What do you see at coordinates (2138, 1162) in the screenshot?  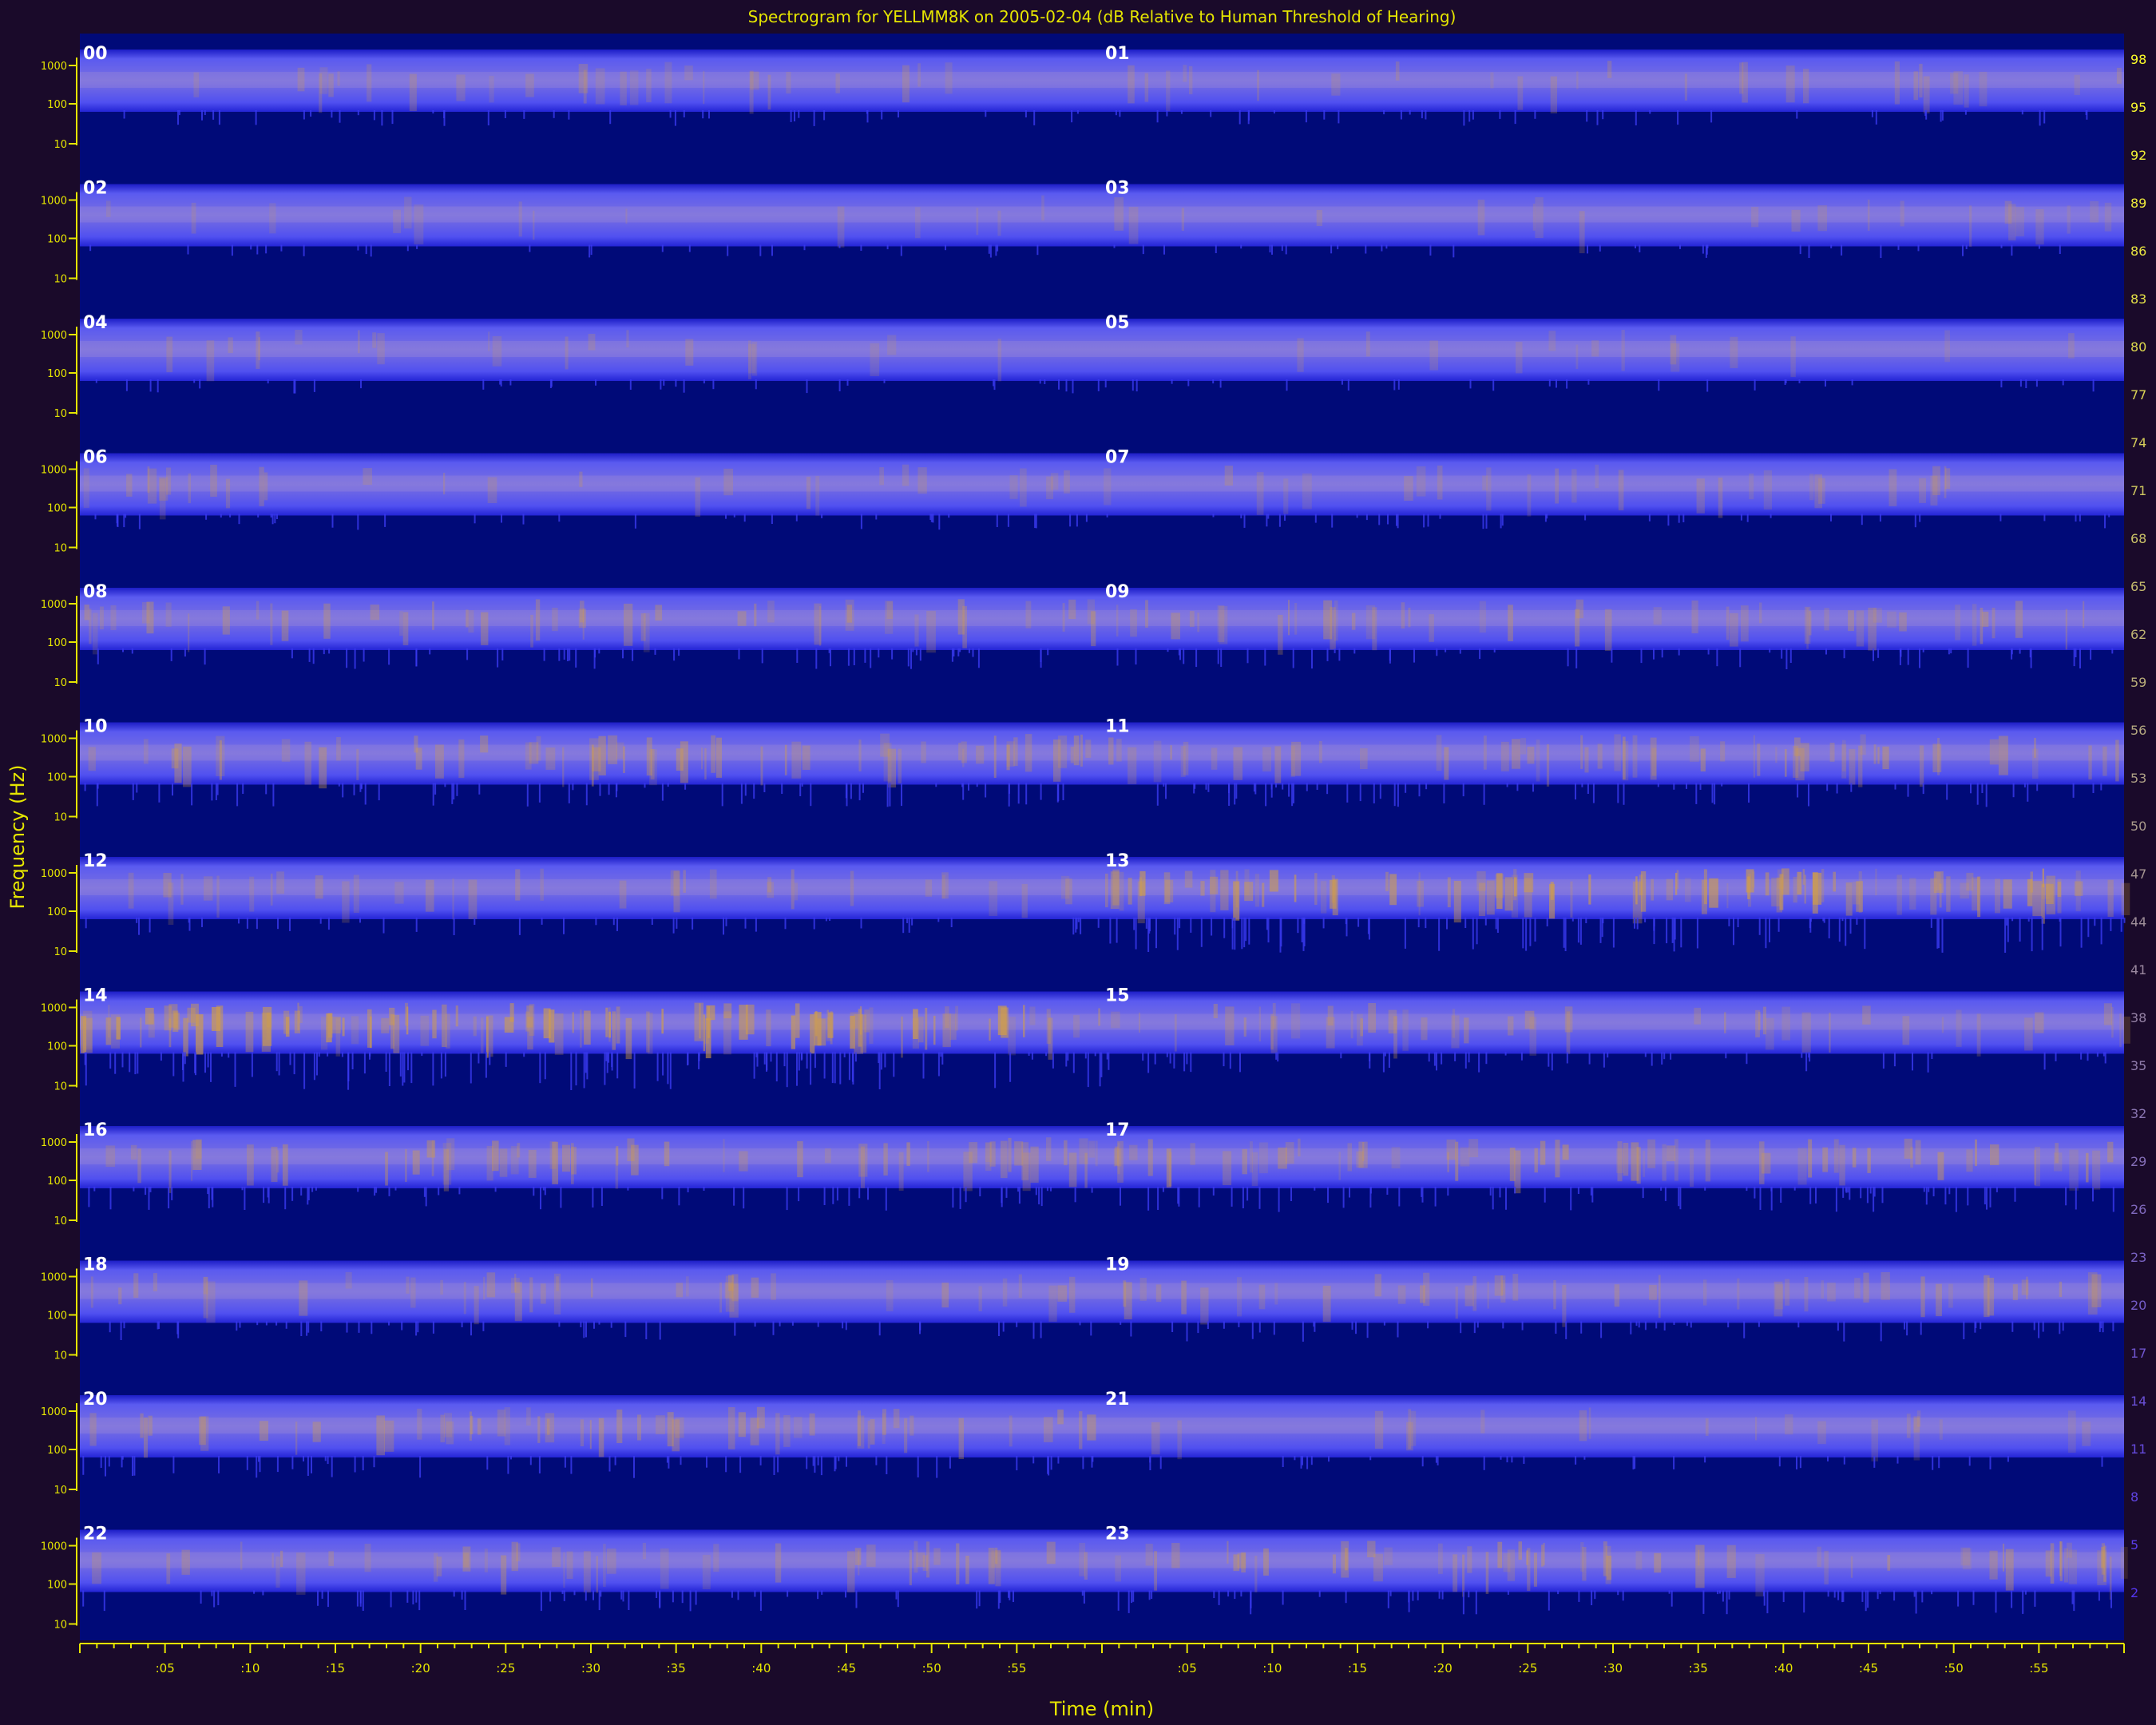 I see `colorbar-label: 29` at bounding box center [2138, 1162].